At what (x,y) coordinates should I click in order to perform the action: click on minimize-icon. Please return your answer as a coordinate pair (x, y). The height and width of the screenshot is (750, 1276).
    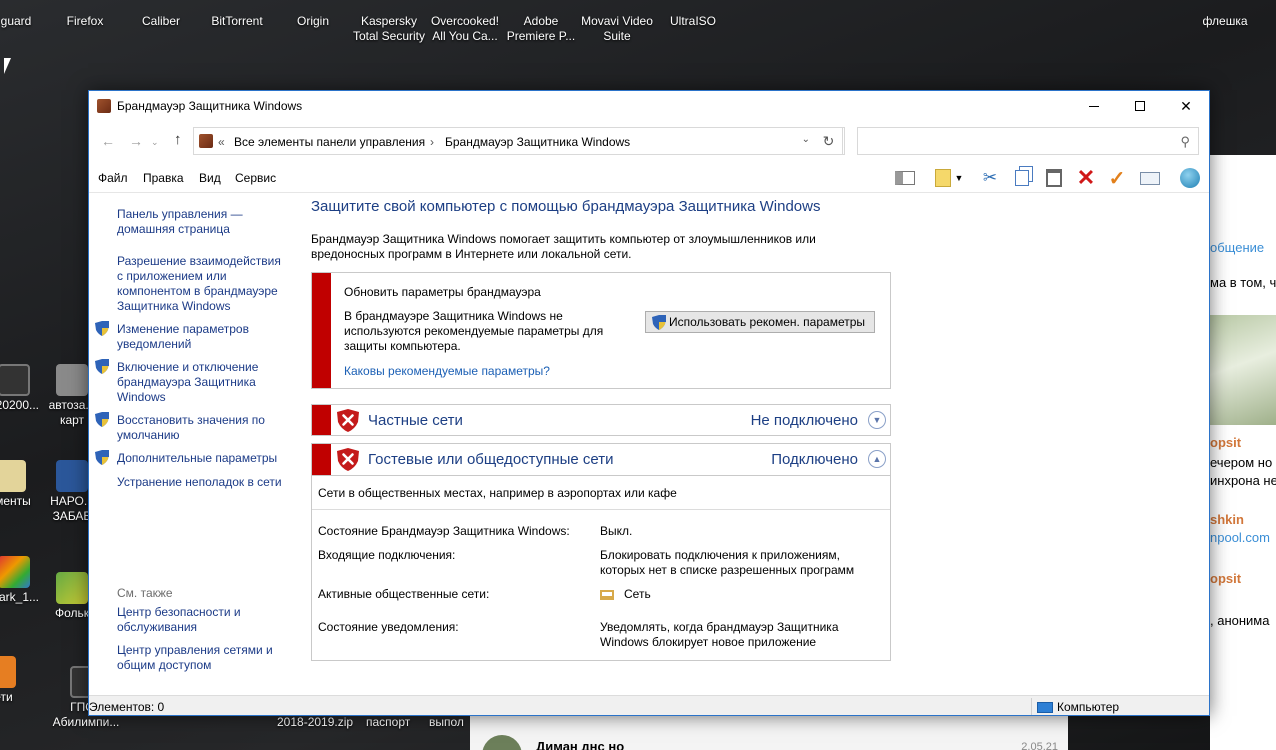
    Looking at the image, I should click on (1094, 106).